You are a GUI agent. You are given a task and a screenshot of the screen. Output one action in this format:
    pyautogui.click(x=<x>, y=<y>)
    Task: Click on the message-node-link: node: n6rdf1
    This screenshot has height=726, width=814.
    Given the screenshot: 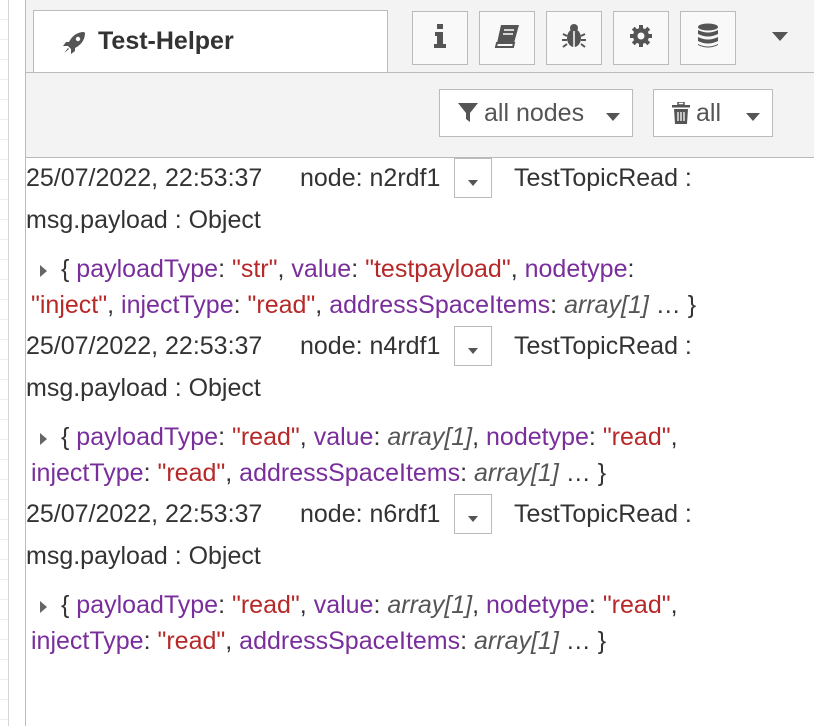 What is the action you would take?
    pyautogui.click(x=370, y=514)
    